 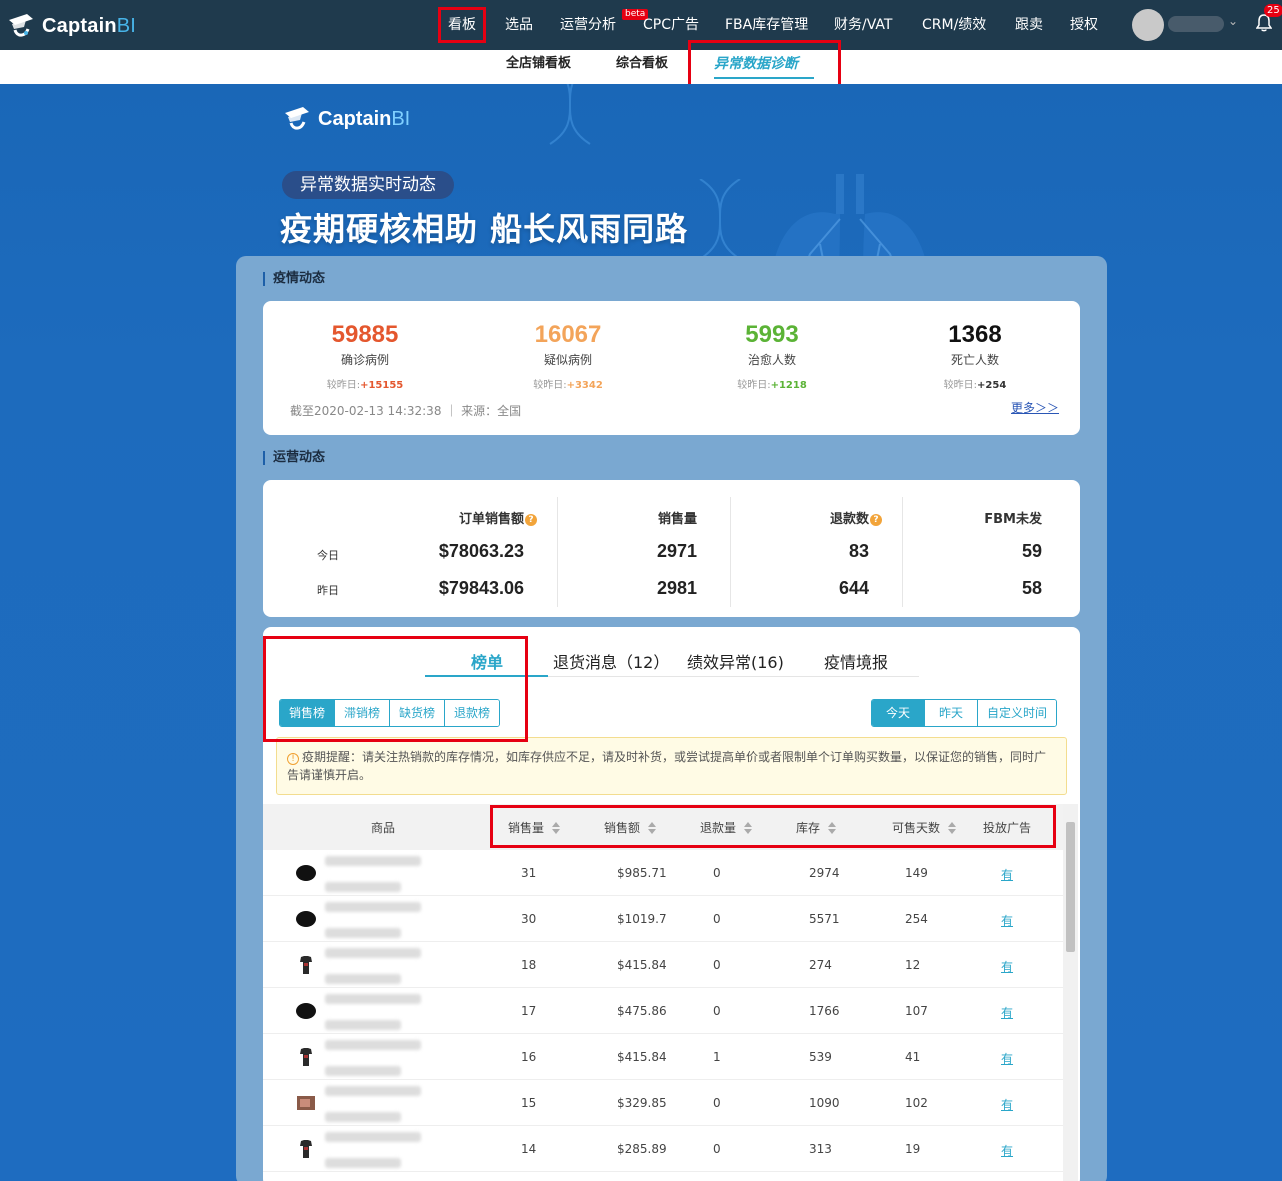 I want to click on table-row: 15 $329.85 0 1090 102 有, so click(x=663, y=1103).